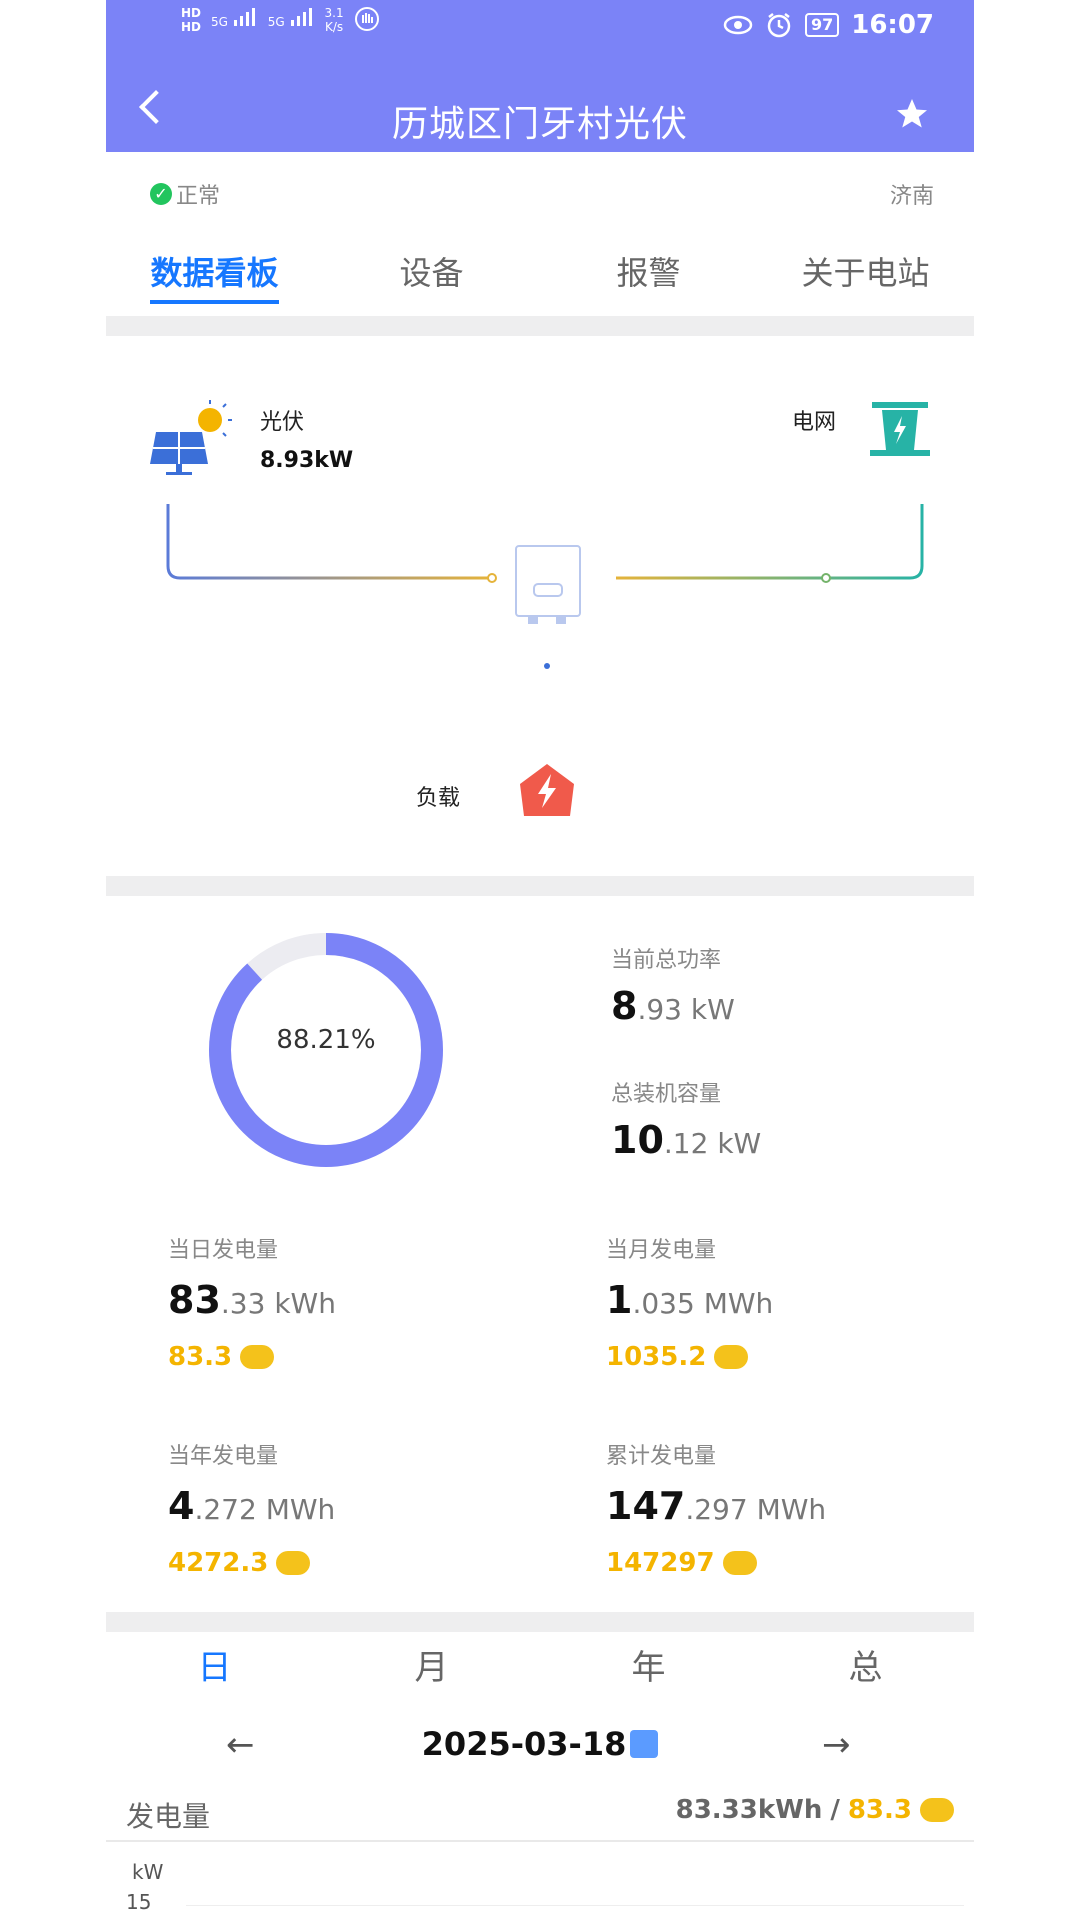 The image size is (1080, 1920). What do you see at coordinates (326, 1040) in the screenshot?
I see `donut-percent: 88.21%` at bounding box center [326, 1040].